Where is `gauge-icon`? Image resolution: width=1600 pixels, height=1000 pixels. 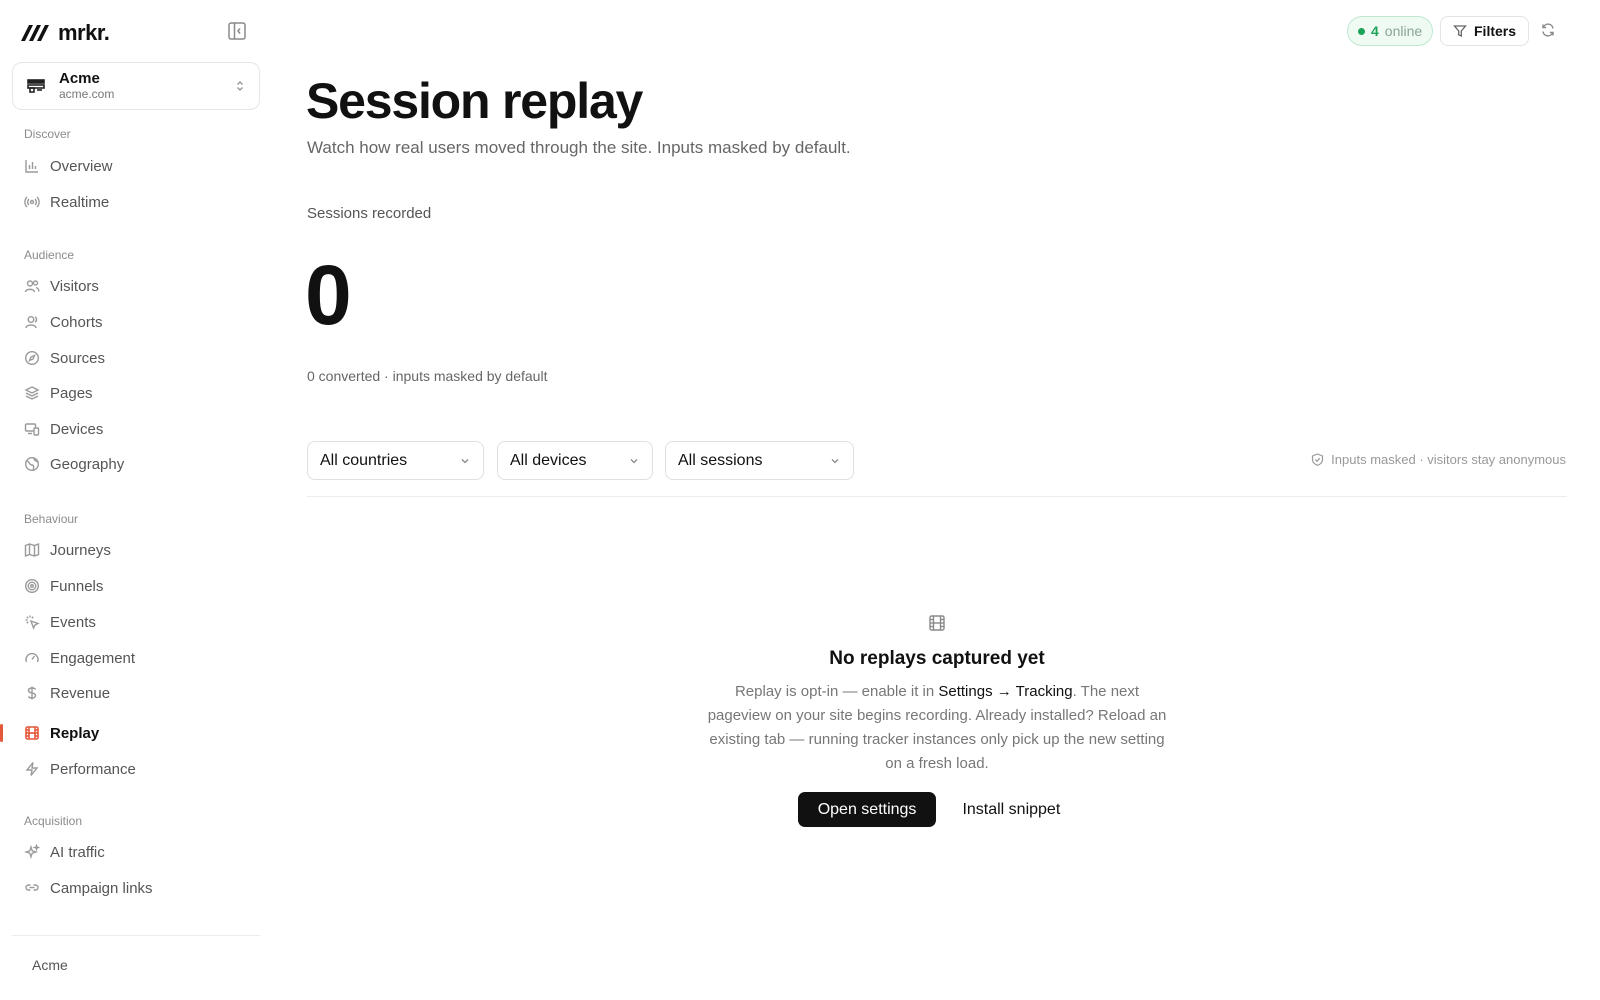 gauge-icon is located at coordinates (32, 658).